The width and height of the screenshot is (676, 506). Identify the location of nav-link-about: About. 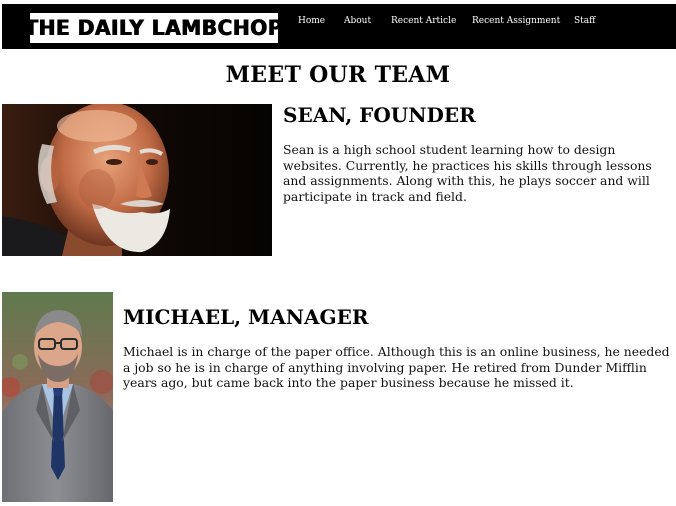
(357, 21).